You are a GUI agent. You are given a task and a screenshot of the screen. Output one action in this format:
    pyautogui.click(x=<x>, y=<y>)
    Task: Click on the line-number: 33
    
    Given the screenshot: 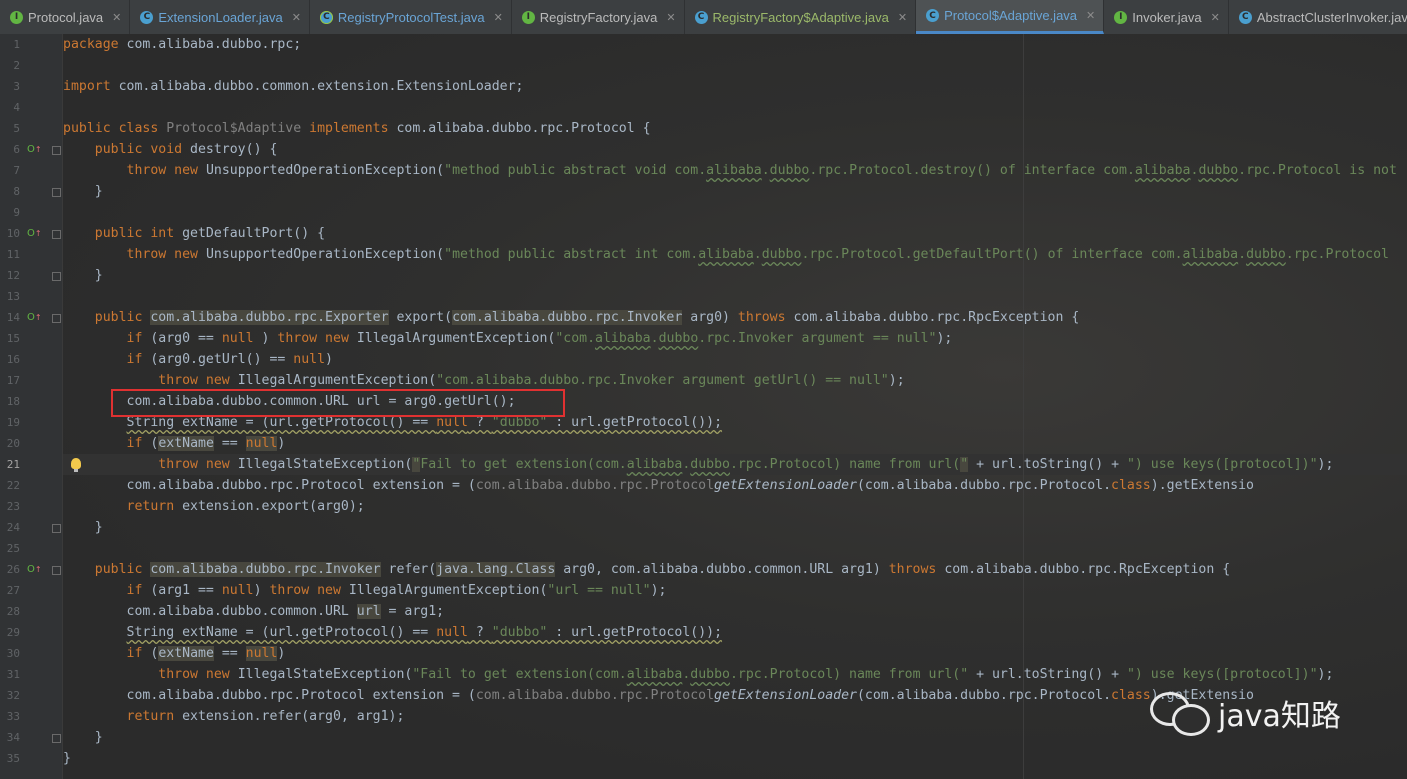 What is the action you would take?
    pyautogui.click(x=13, y=716)
    